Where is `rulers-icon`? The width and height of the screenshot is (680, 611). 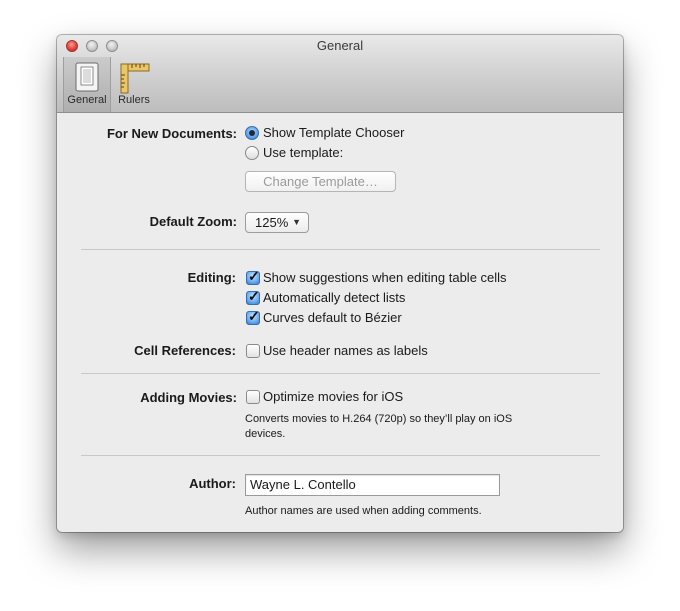 rulers-icon is located at coordinates (134, 79).